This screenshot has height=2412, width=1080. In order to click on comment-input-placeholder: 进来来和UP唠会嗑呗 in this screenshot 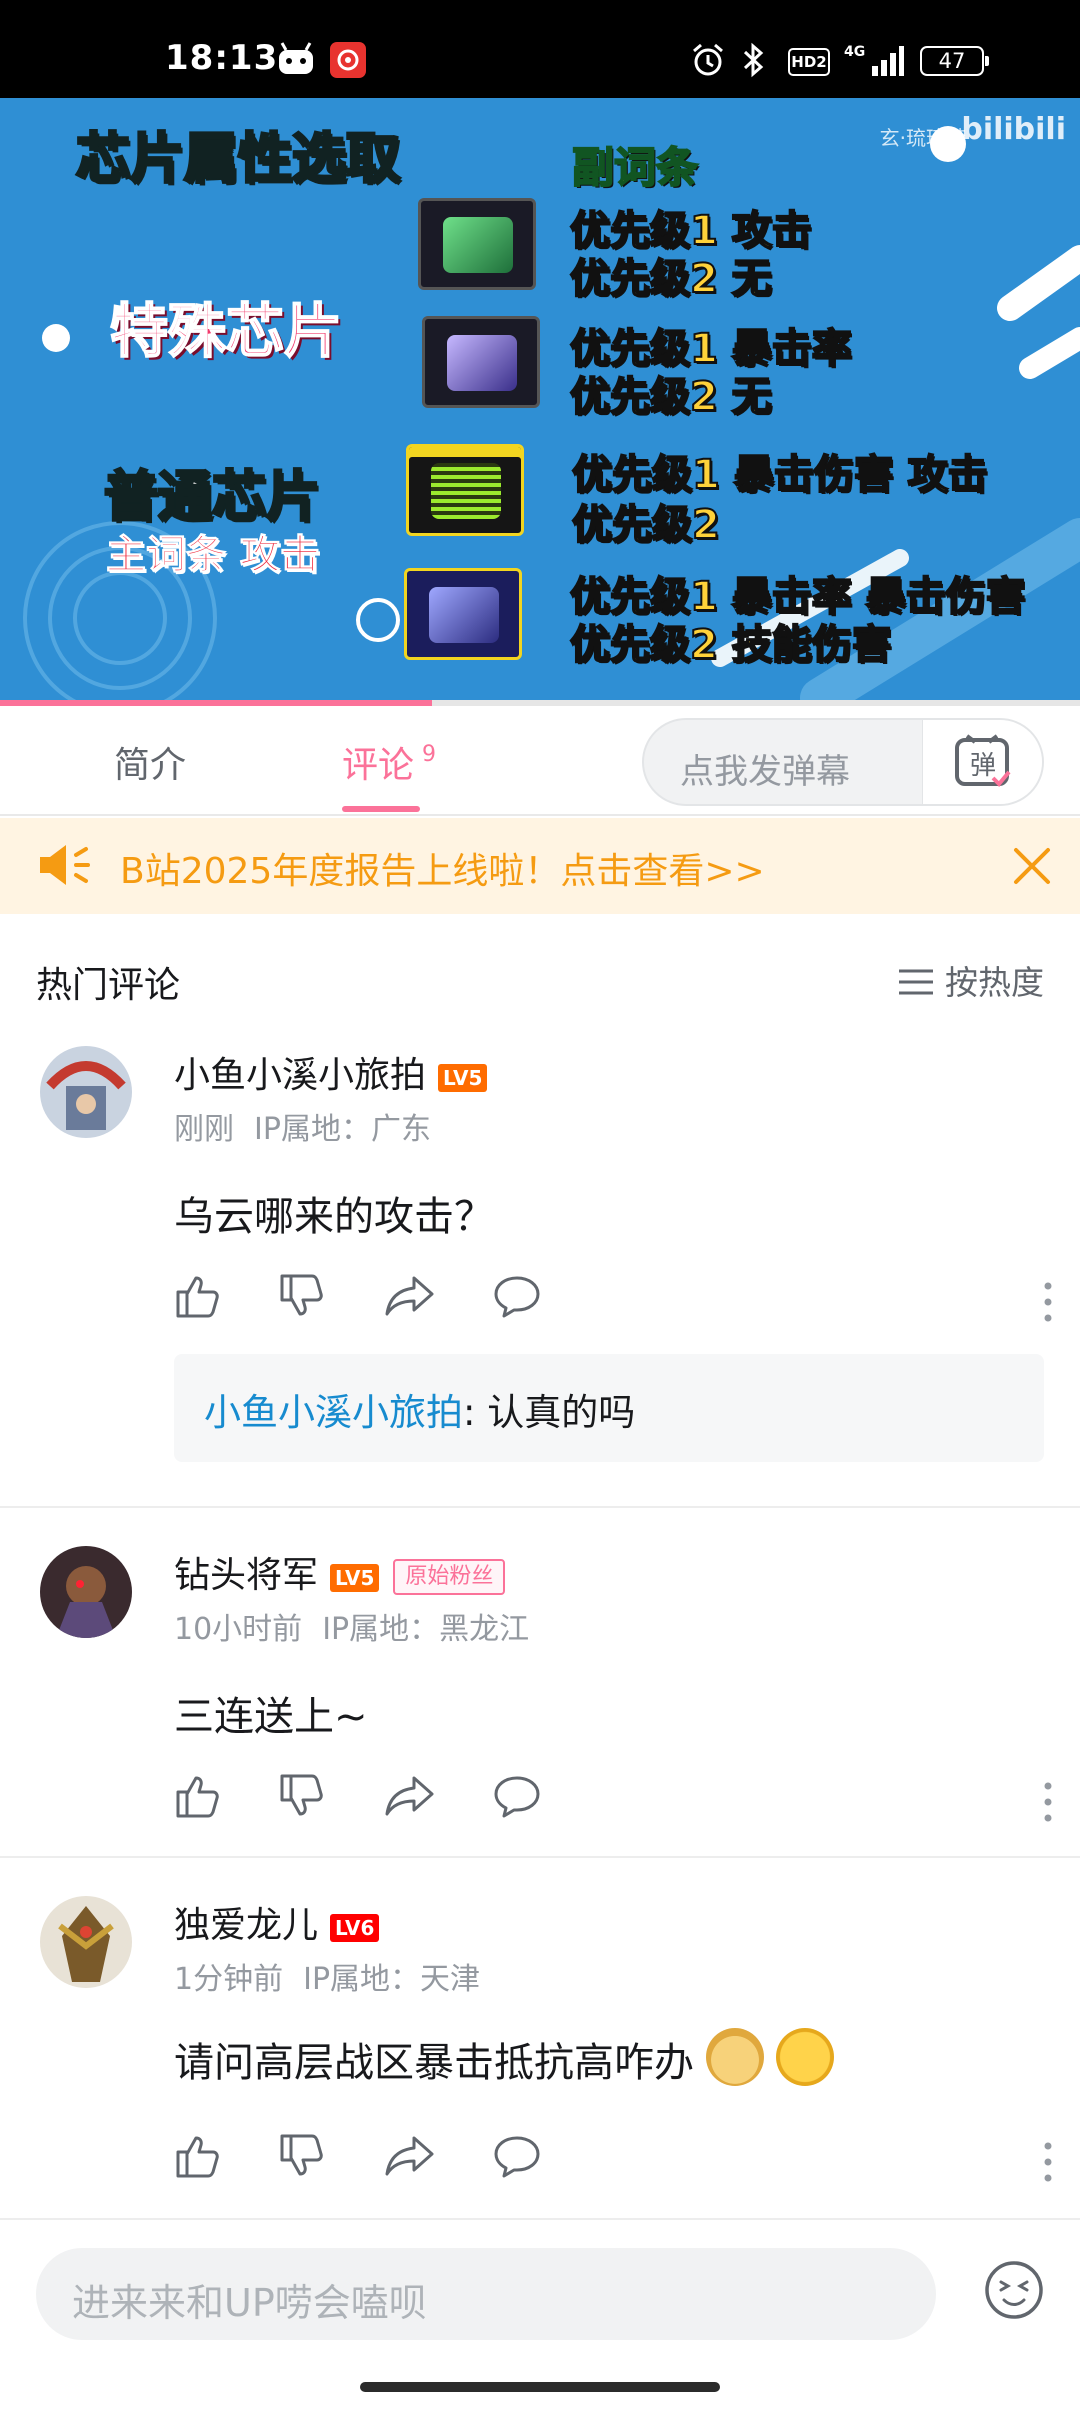, I will do `click(249, 2303)`.